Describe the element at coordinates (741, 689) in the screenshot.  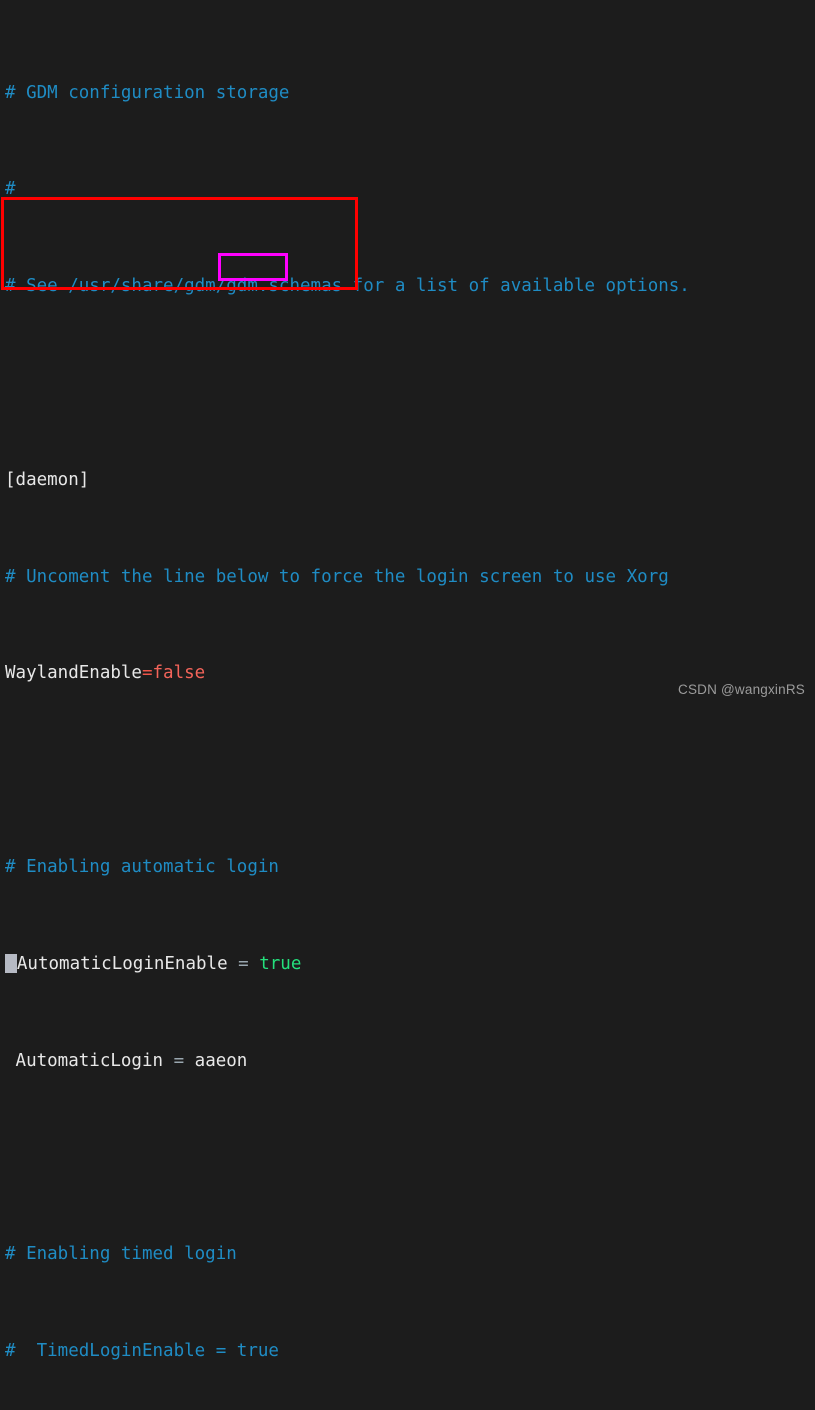
I see `watermark-text: CSDN @wangxinRS` at that location.